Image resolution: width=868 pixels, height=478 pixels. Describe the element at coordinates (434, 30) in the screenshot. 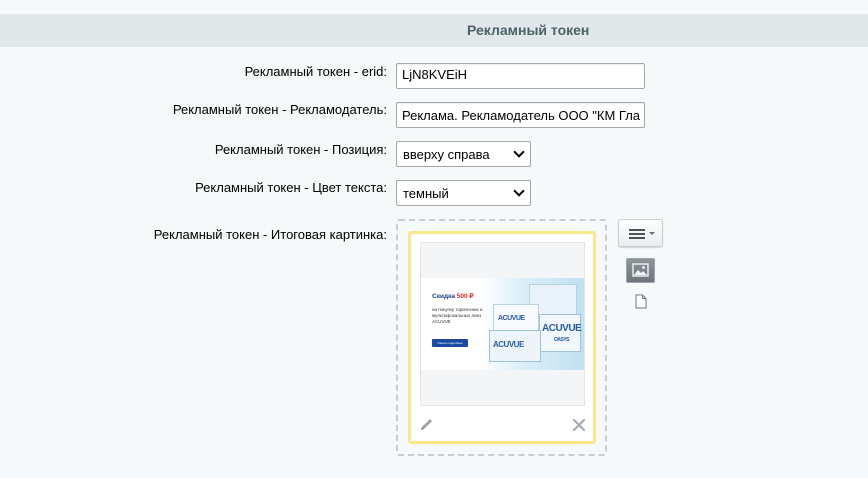

I see `section-header: Рекламный токен` at that location.